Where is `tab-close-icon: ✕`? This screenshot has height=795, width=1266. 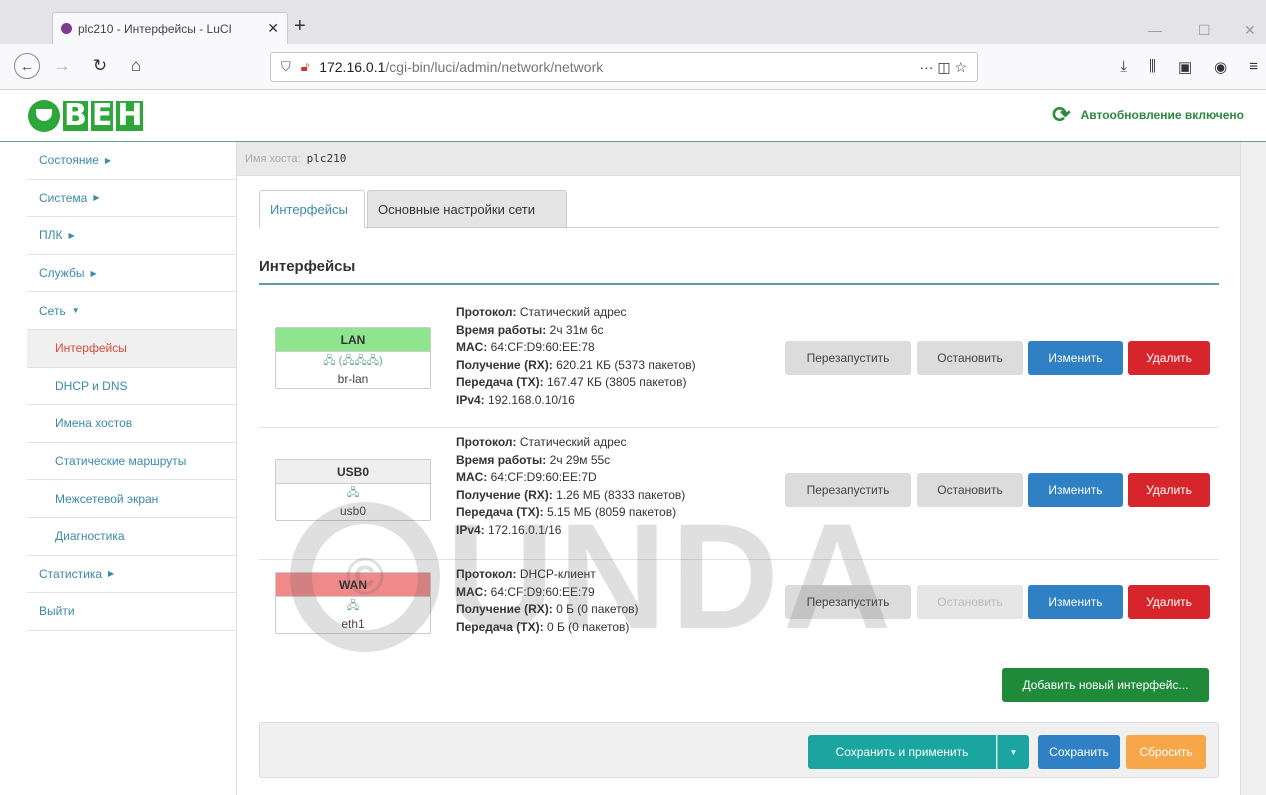 tab-close-icon: ✕ is located at coordinates (273, 28).